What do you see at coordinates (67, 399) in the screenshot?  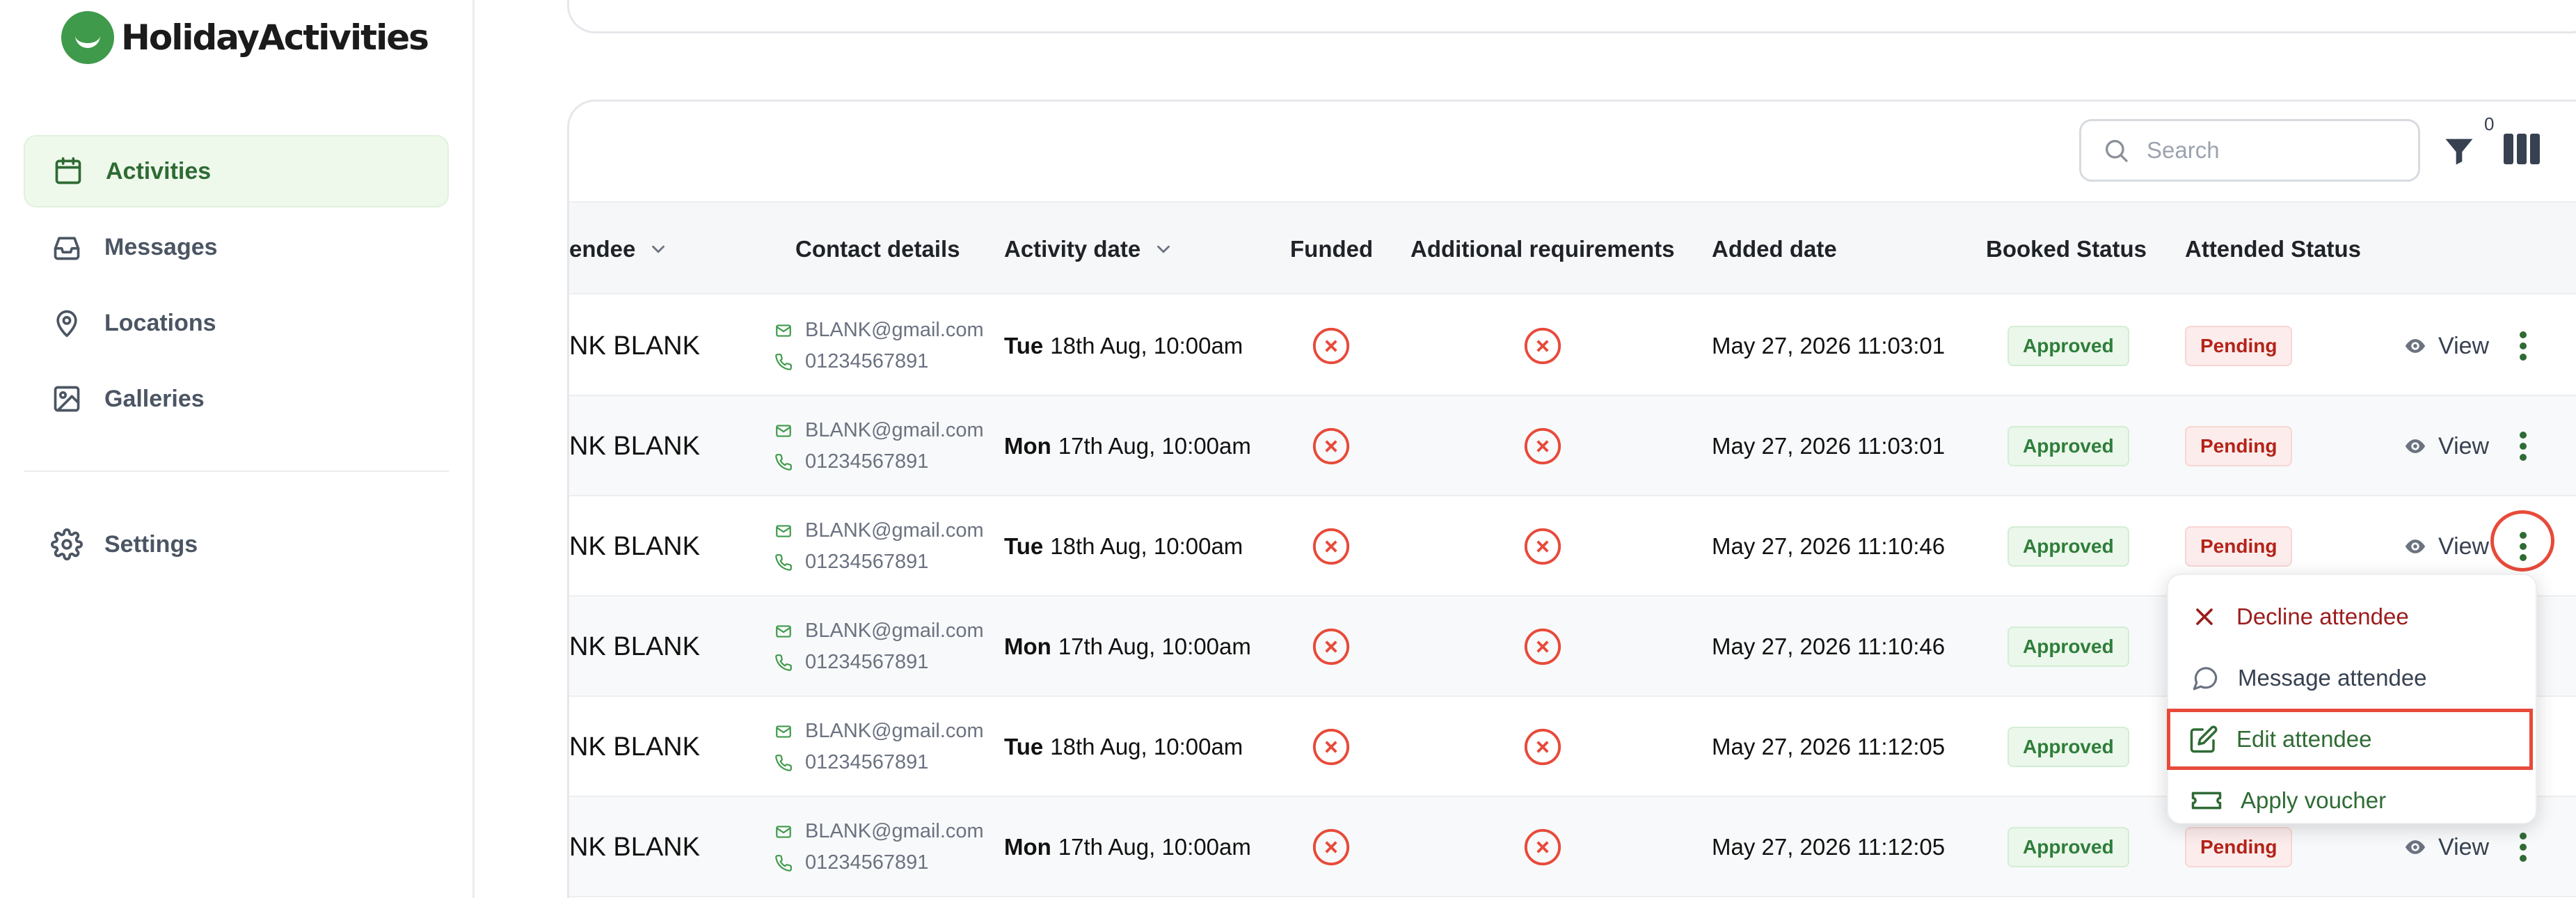 I see `image-icon` at bounding box center [67, 399].